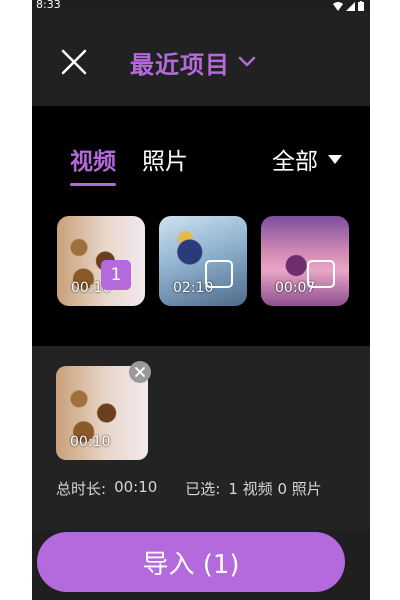  Describe the element at coordinates (295, 162) in the screenshot. I see `filter-label: 全部` at that location.